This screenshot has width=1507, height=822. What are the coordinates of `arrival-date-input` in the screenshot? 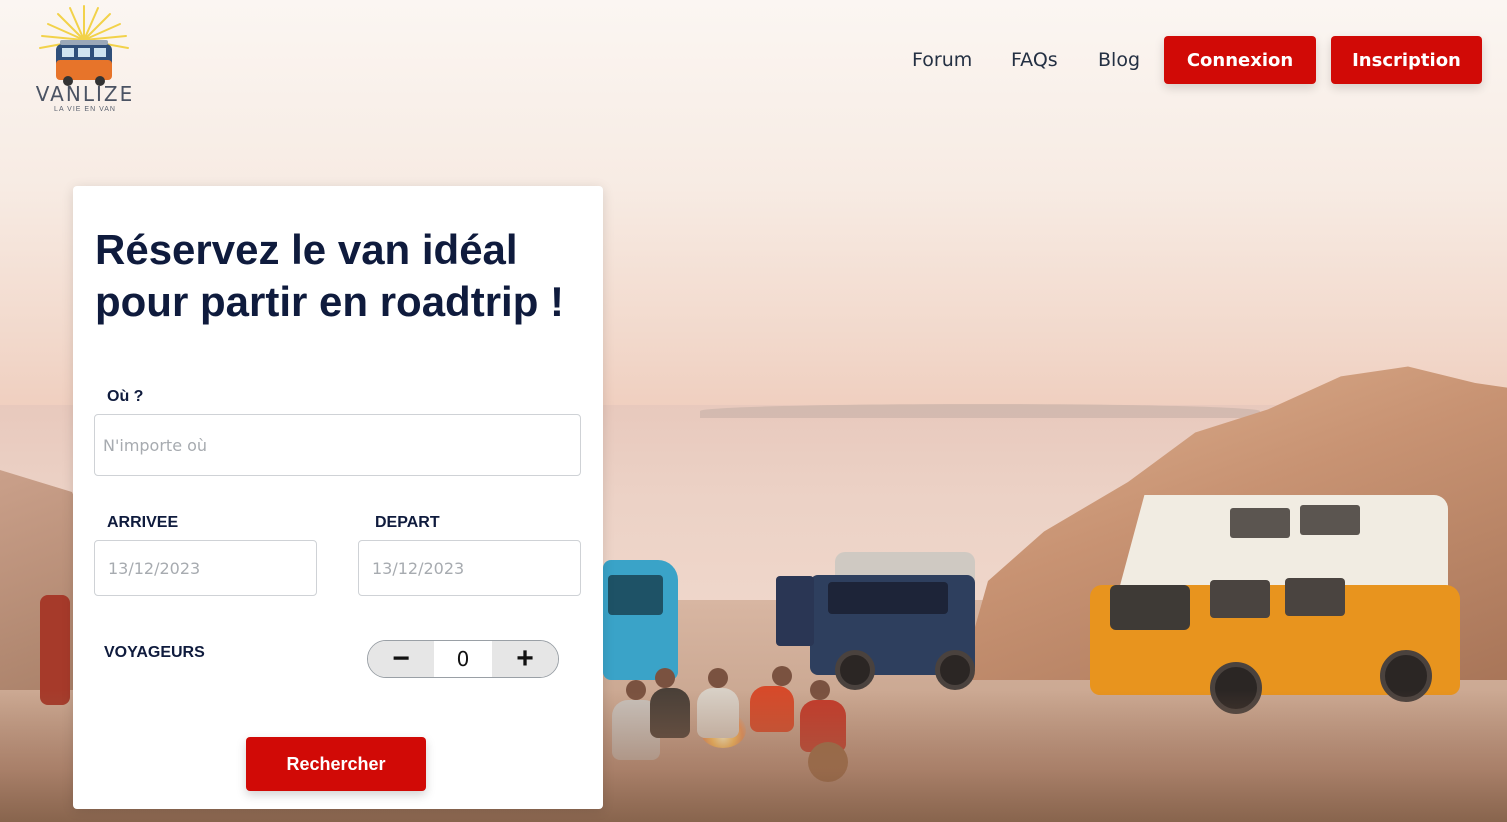 It's located at (205, 568).